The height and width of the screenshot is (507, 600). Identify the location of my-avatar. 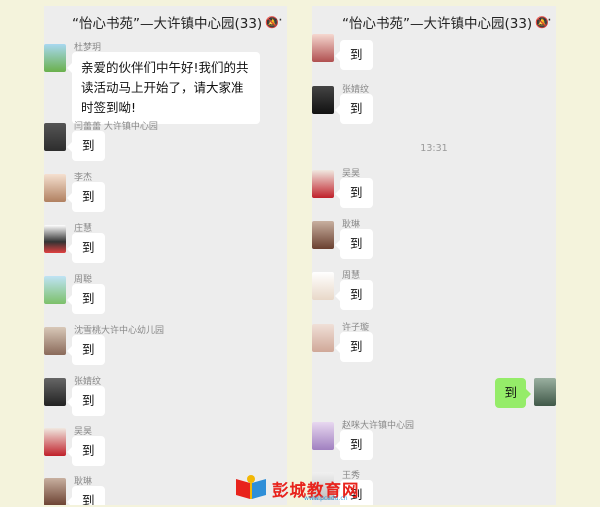
(545, 392).